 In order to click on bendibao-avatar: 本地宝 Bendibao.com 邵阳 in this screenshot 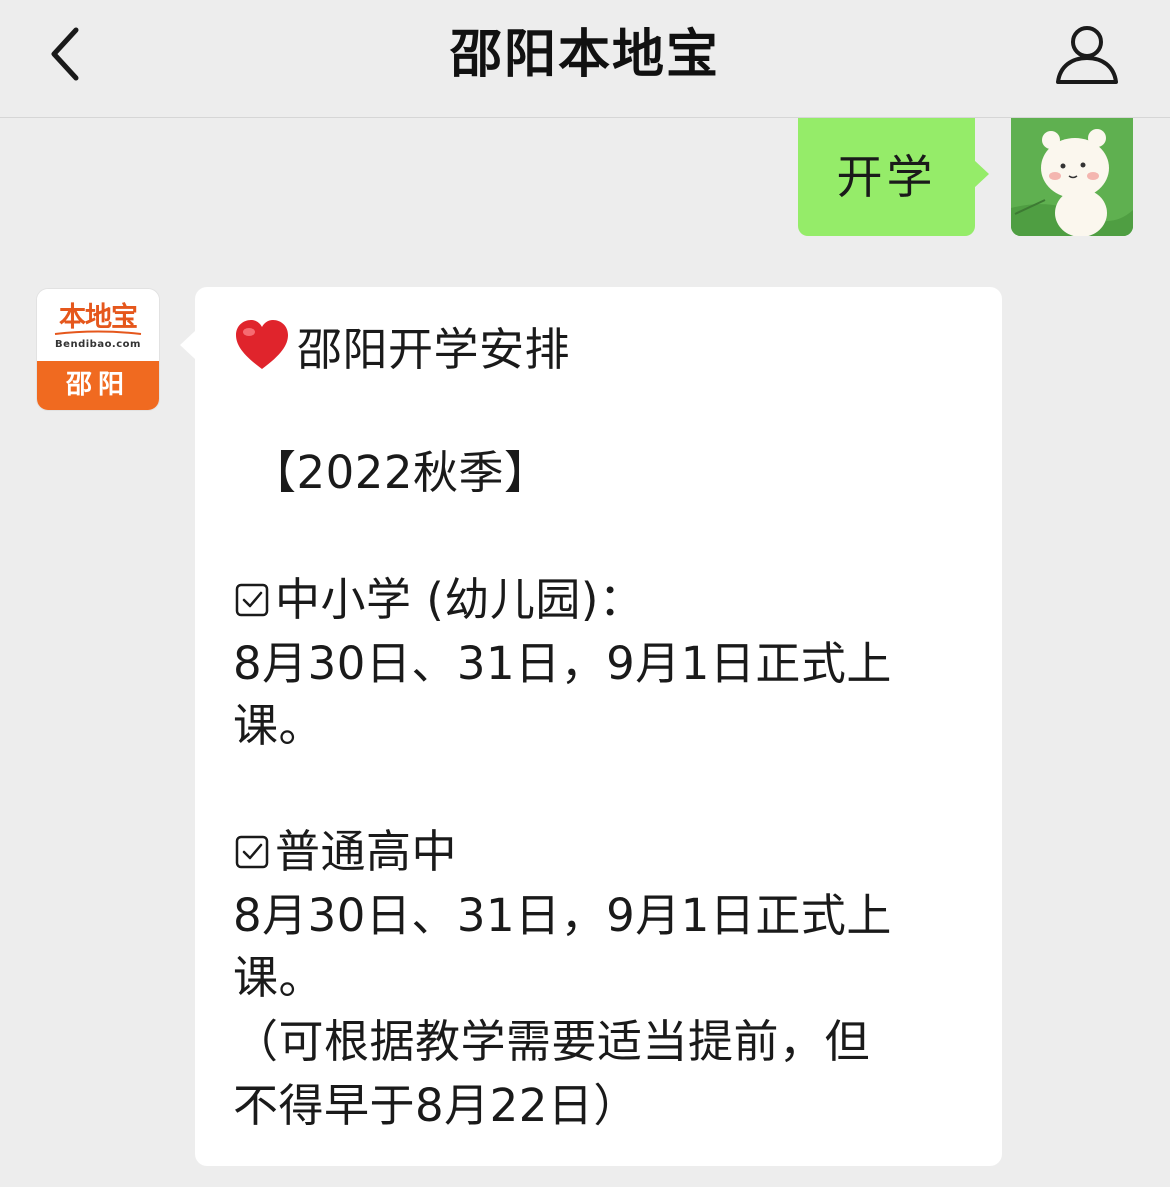, I will do `click(98, 349)`.